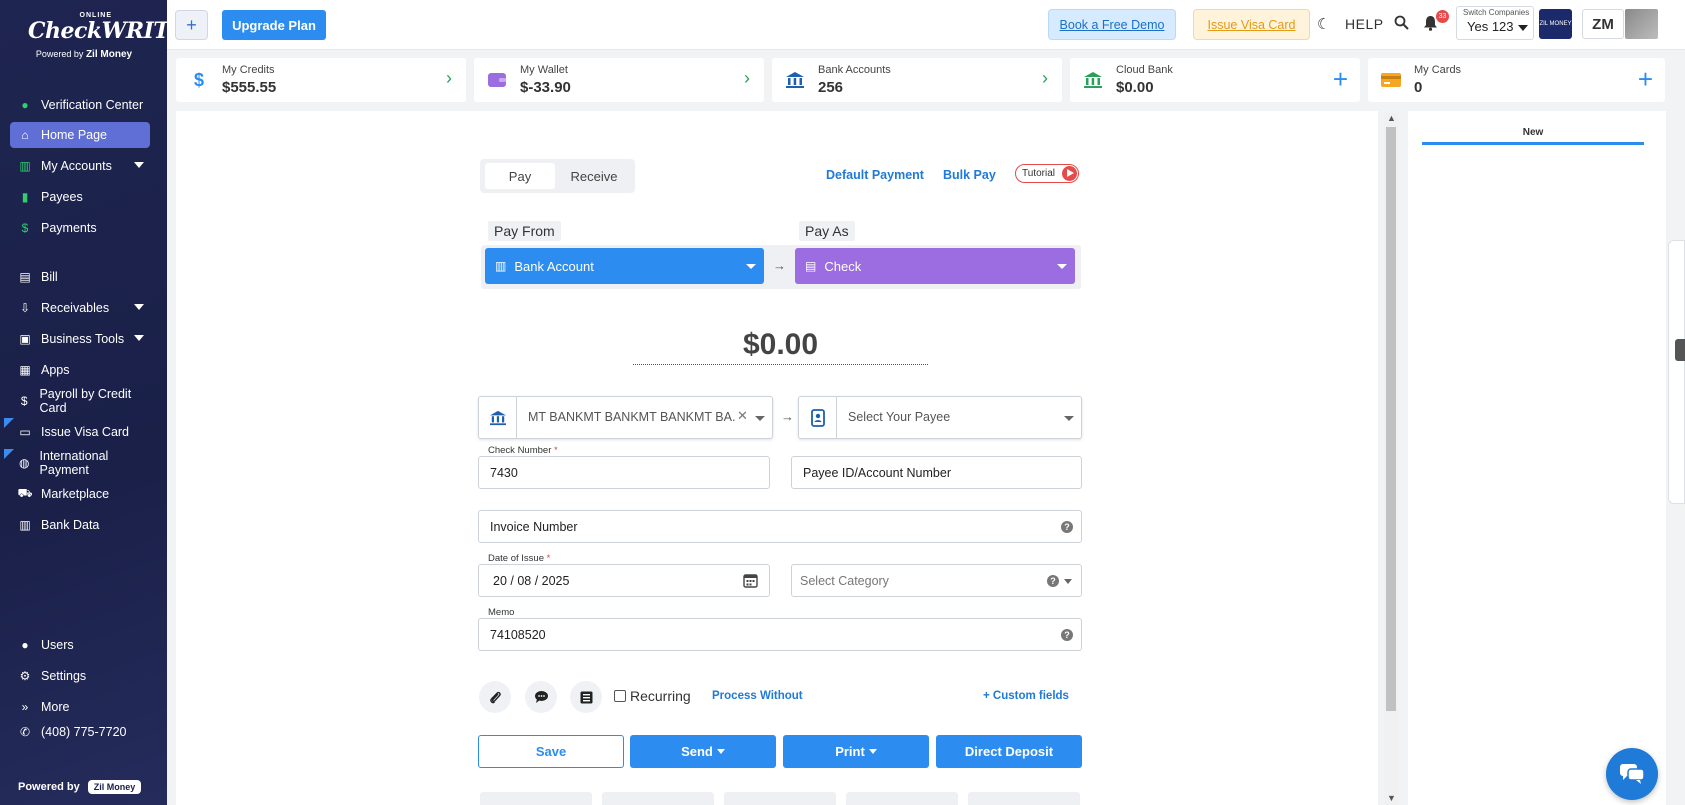  Describe the element at coordinates (586, 697) in the screenshot. I see `list-icon` at that location.